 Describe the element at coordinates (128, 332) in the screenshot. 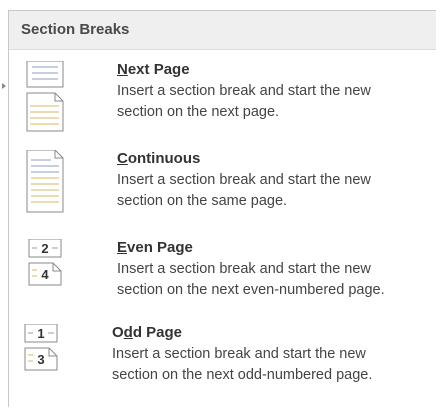

I see `mnemonic-letter: d` at that location.